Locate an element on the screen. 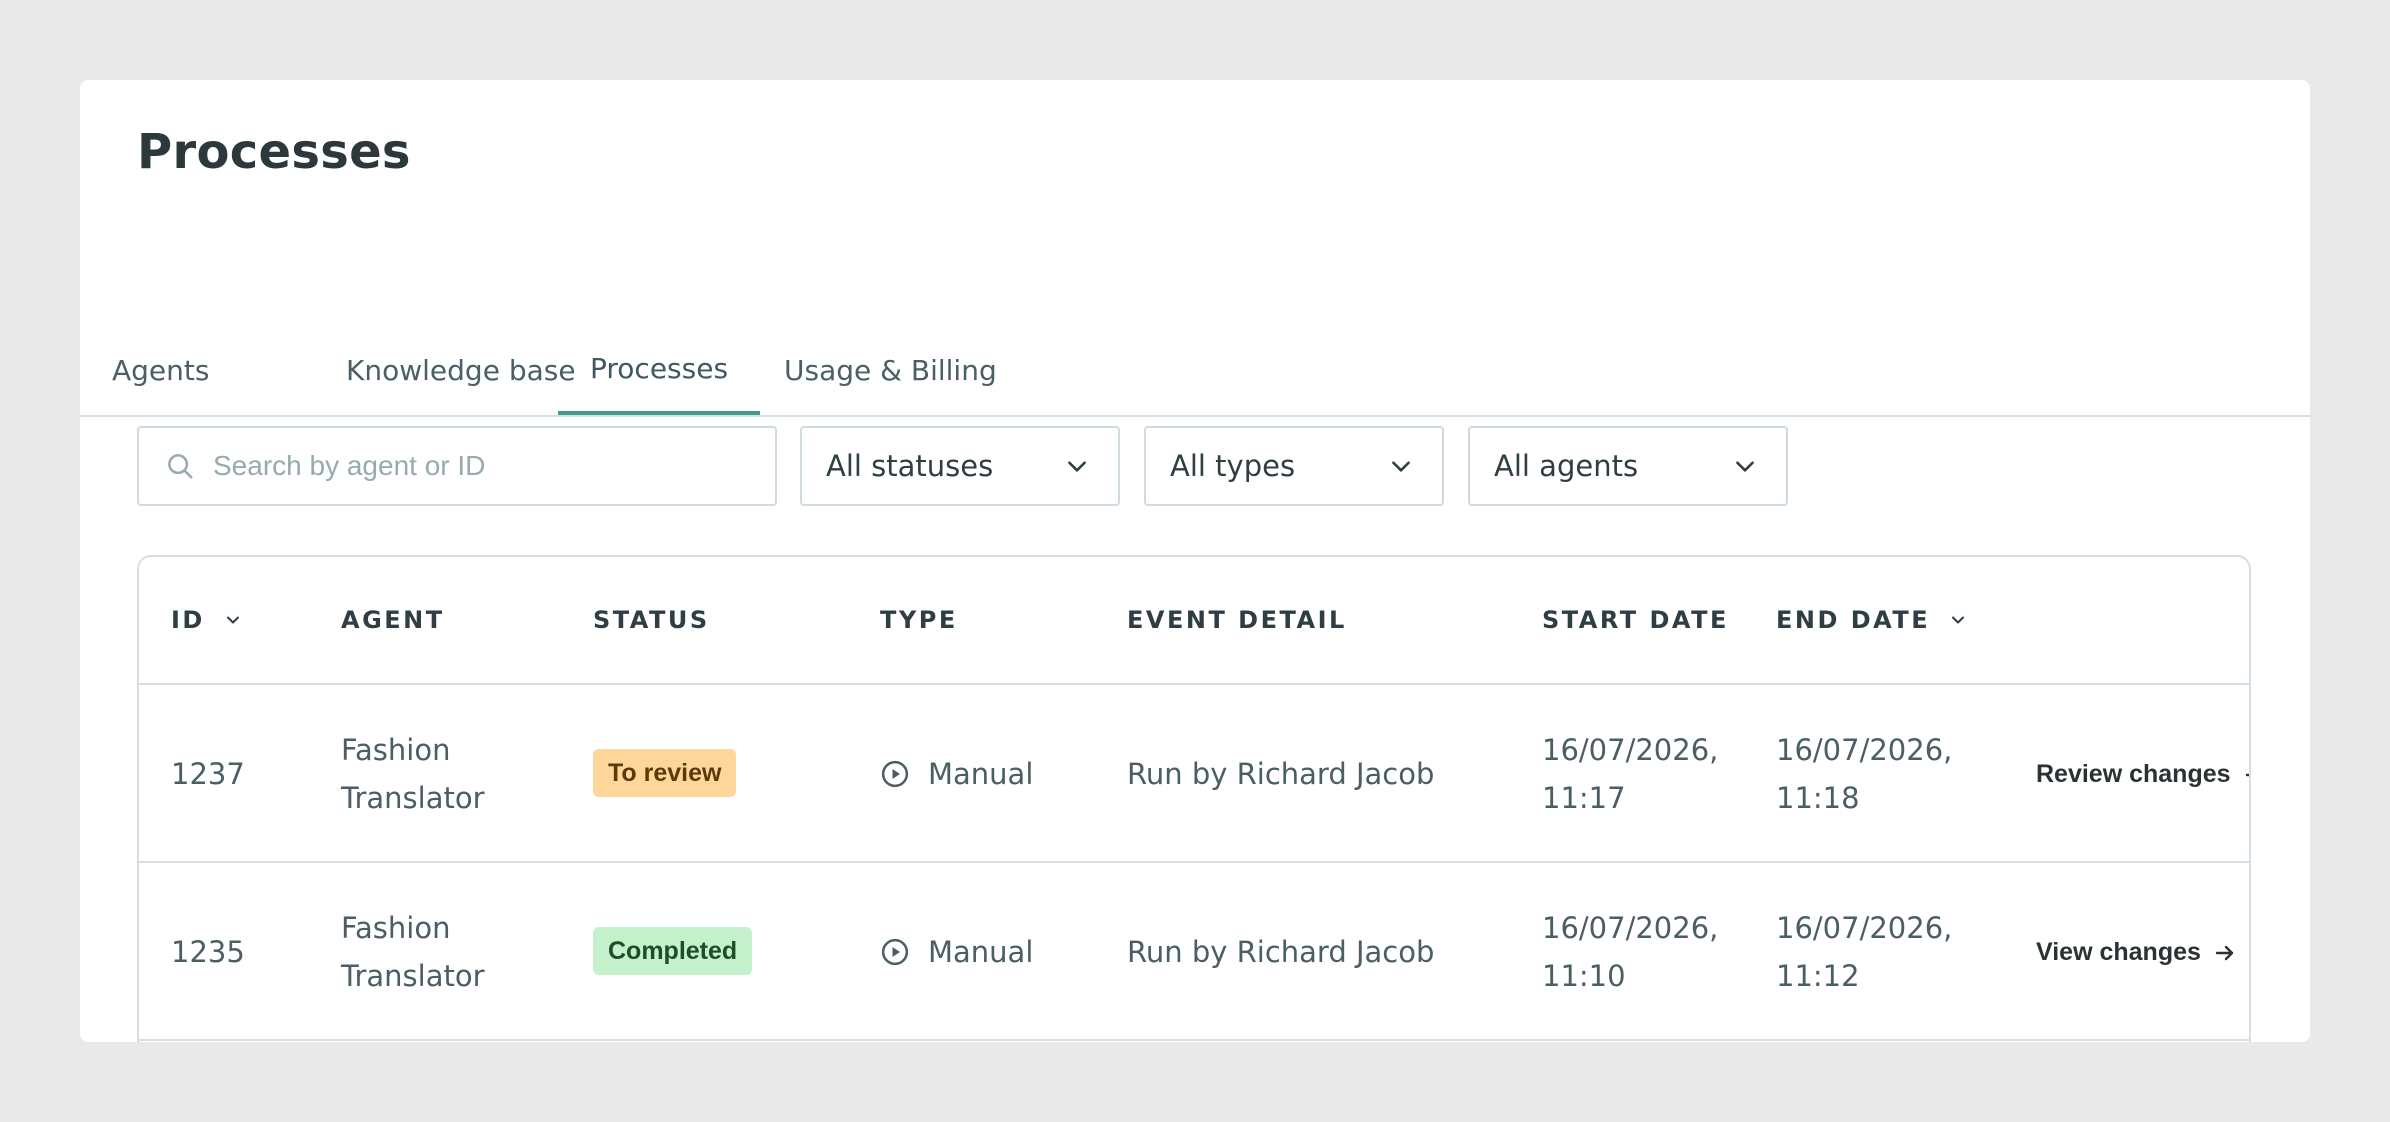 This screenshot has height=1122, width=2390. tab-agents: Agents is located at coordinates (160, 370).